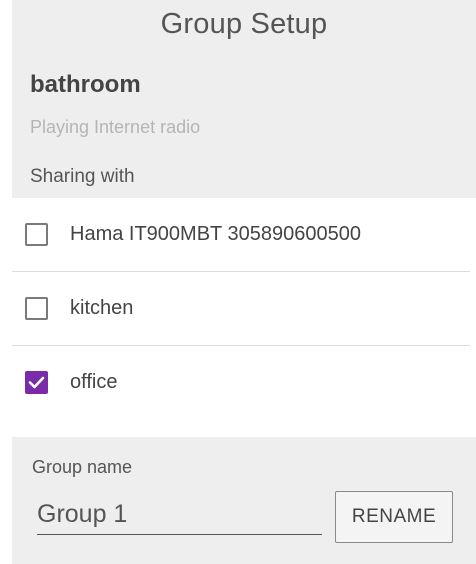 This screenshot has height=564, width=476. I want to click on device-checkbox-office, so click(36, 382).